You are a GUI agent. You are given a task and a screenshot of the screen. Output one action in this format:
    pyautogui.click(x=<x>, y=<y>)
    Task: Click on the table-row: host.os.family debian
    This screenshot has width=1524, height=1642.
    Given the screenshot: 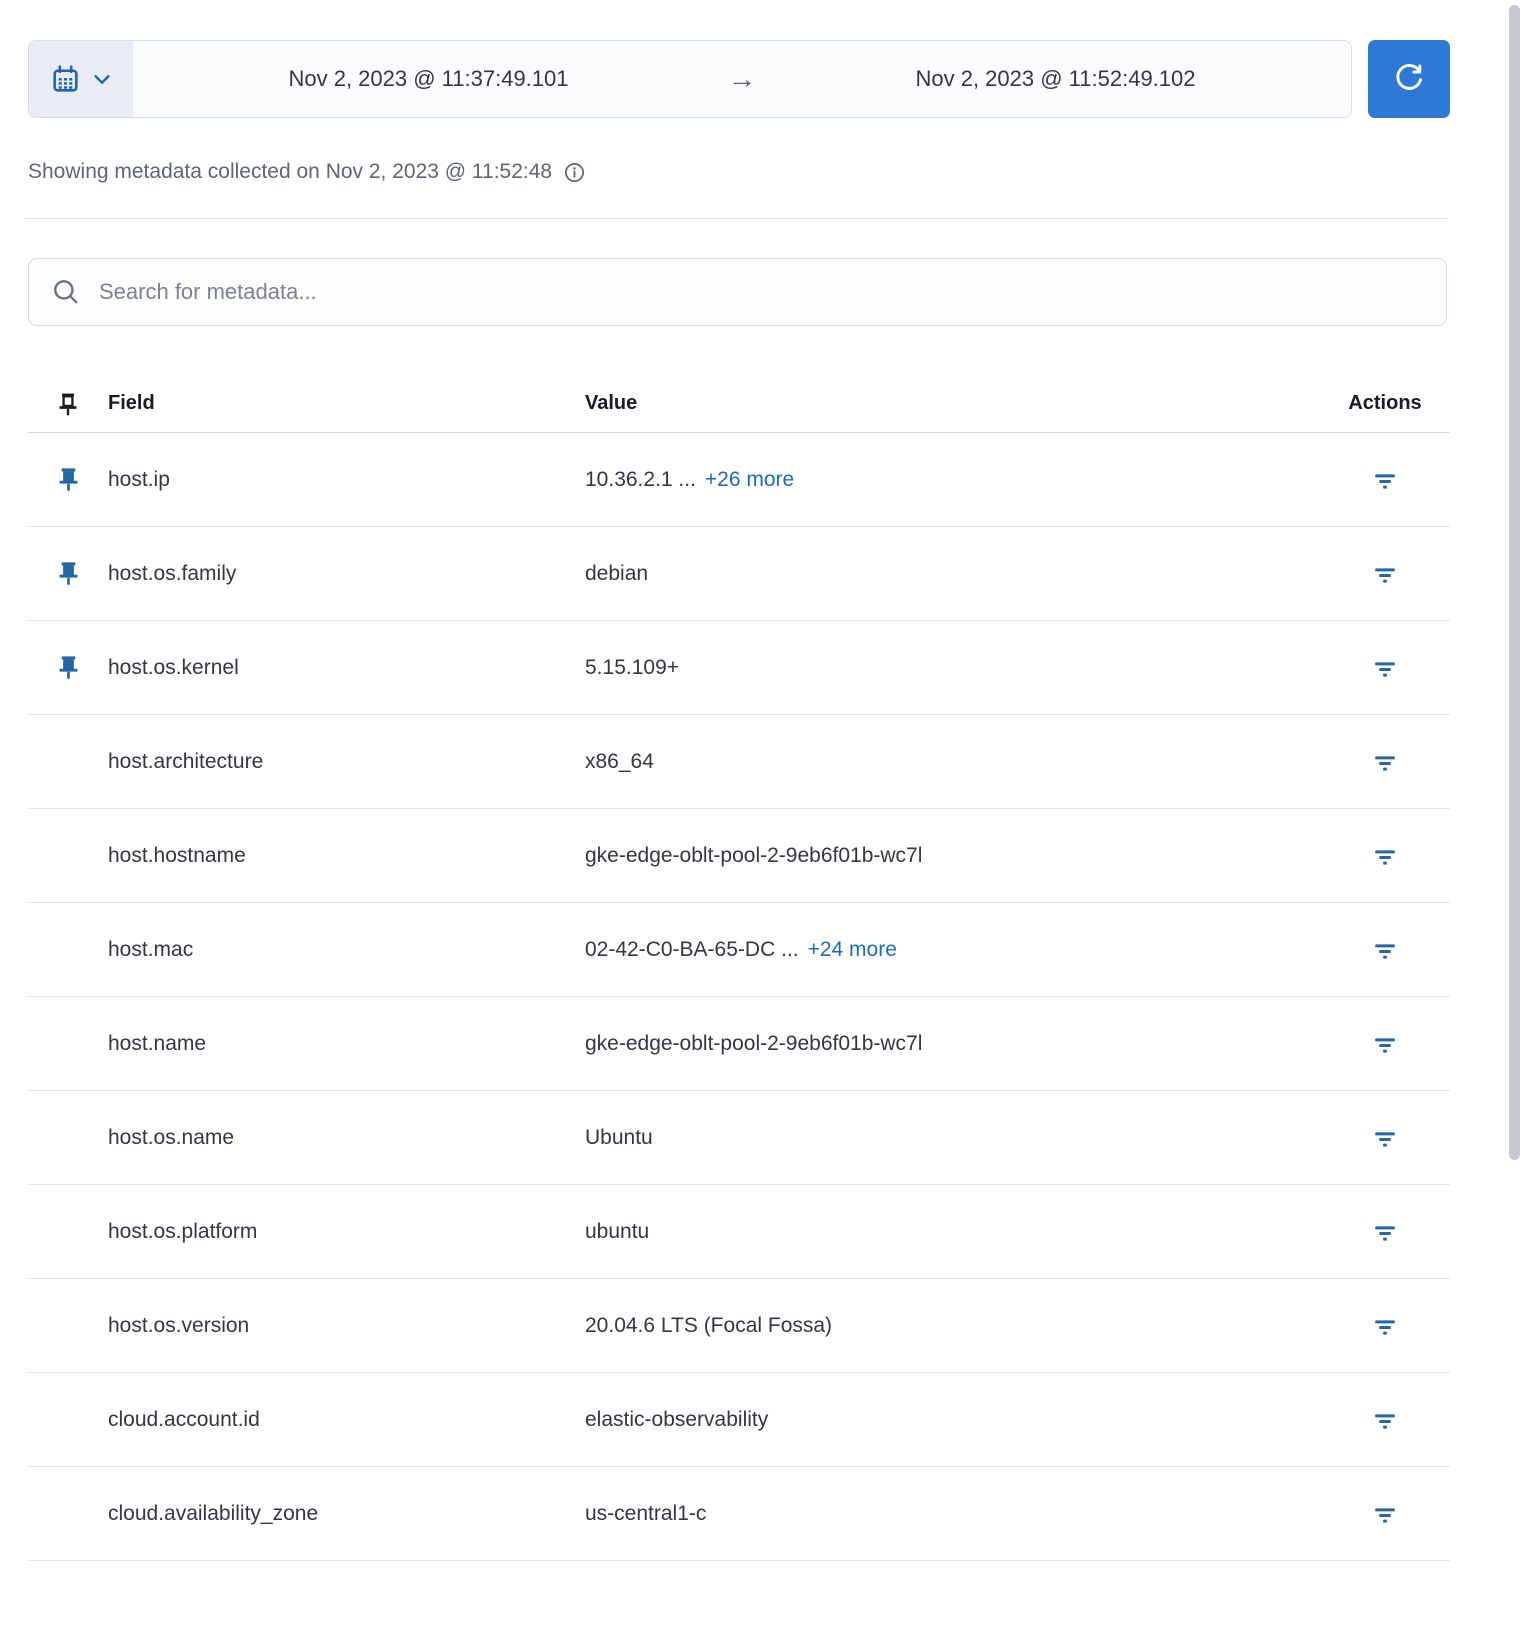 What is the action you would take?
    pyautogui.click(x=739, y=574)
    